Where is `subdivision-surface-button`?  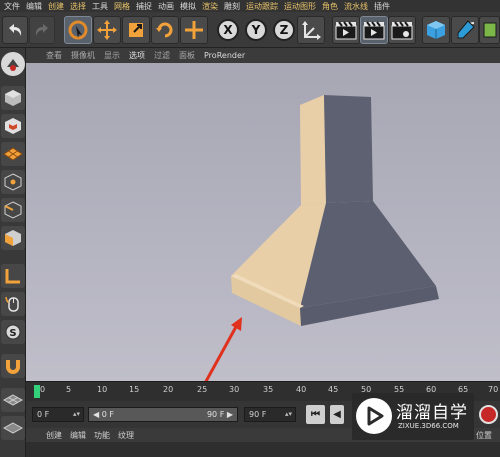 subdivision-surface-button is located at coordinates (489, 30).